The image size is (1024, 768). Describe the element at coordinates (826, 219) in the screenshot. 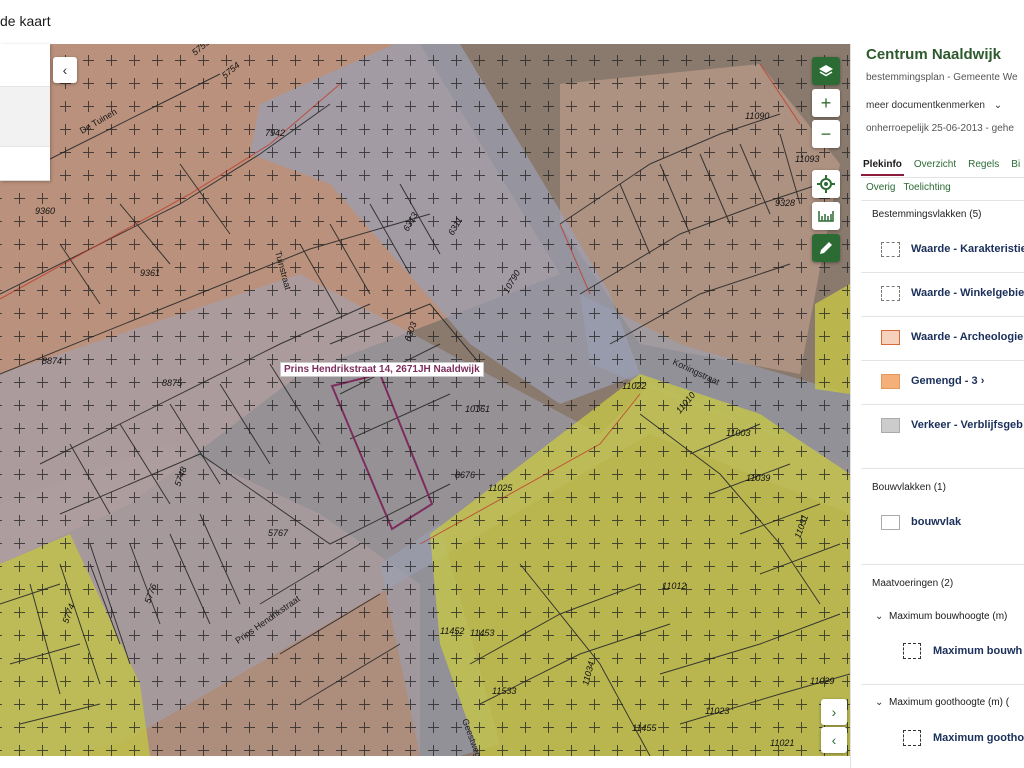

I see `measure-icon` at that location.